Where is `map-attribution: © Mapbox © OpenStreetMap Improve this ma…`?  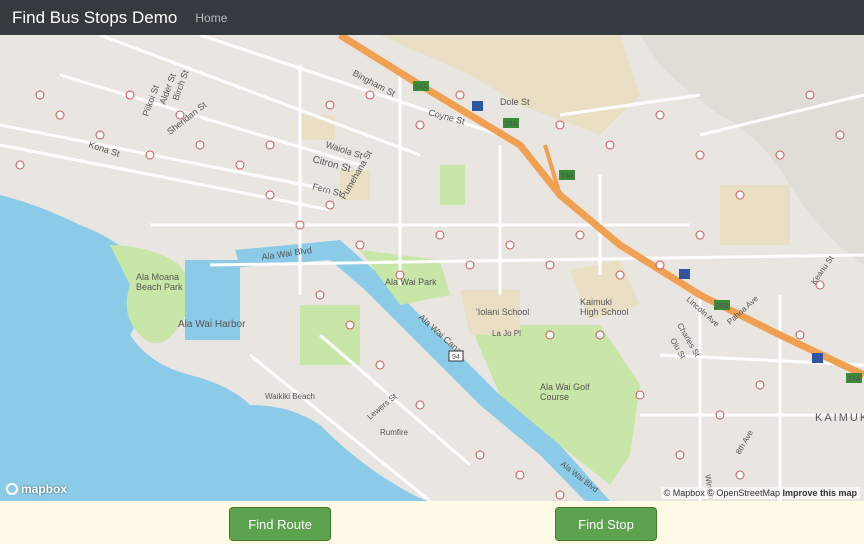 map-attribution: © Mapbox © OpenStreetMap Improve this ma… is located at coordinates (760, 493).